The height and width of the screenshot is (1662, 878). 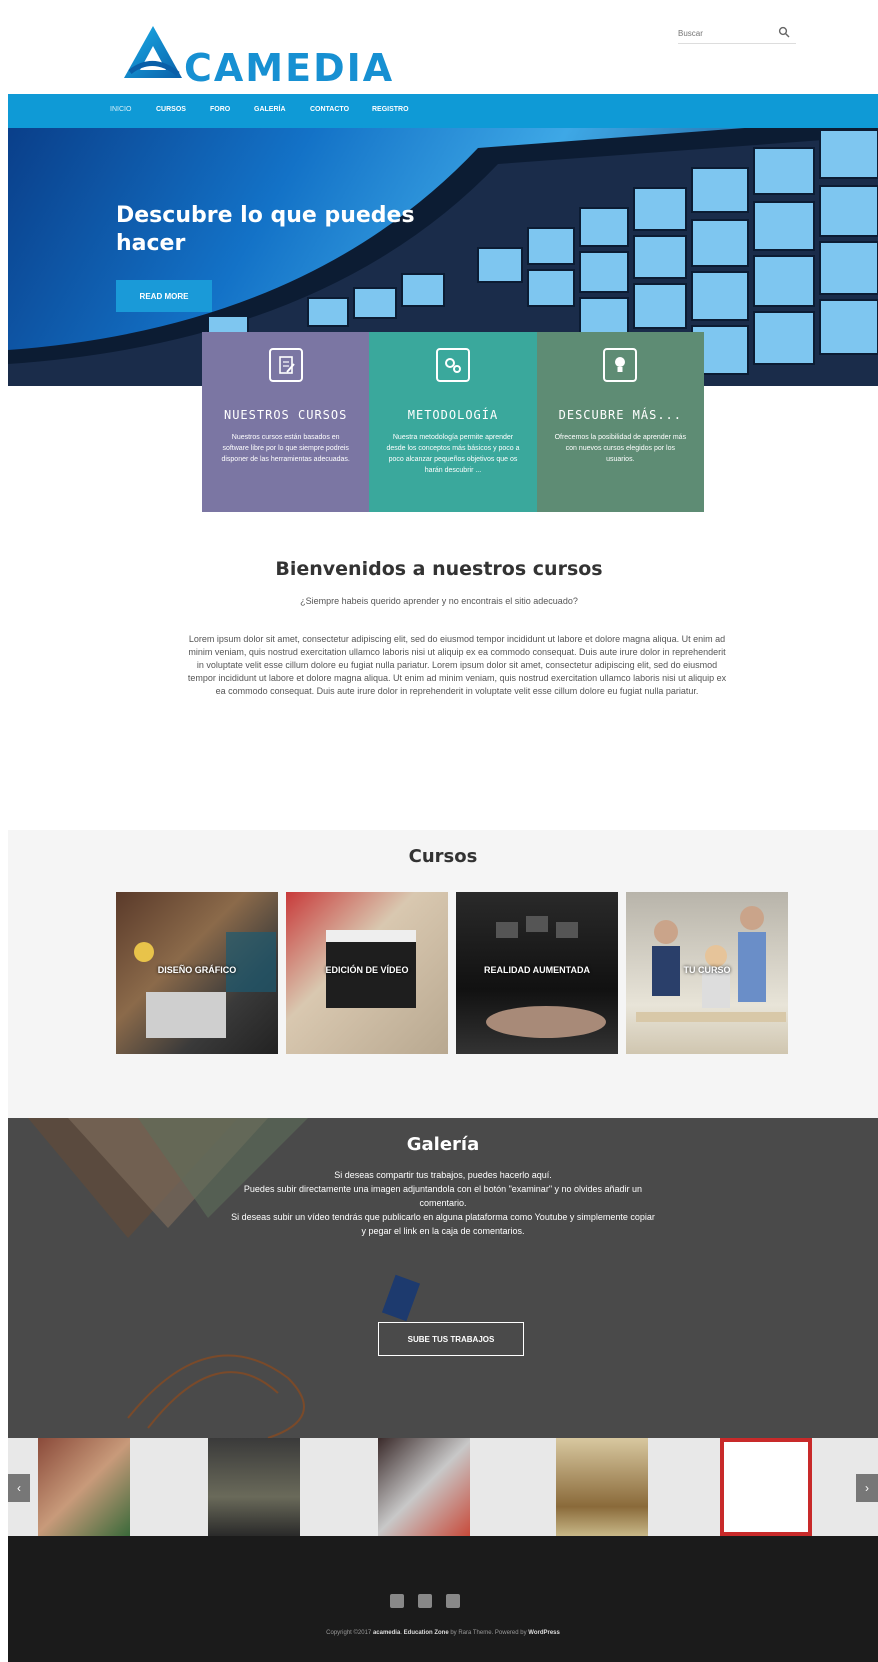 I want to click on wordpress-link: WordPress, so click(x=544, y=1633).